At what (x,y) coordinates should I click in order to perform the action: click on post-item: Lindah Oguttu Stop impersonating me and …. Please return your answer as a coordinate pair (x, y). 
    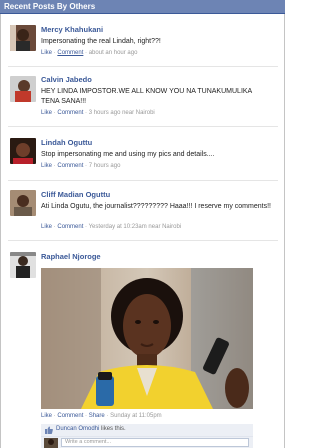
    Looking at the image, I should click on (142, 160).